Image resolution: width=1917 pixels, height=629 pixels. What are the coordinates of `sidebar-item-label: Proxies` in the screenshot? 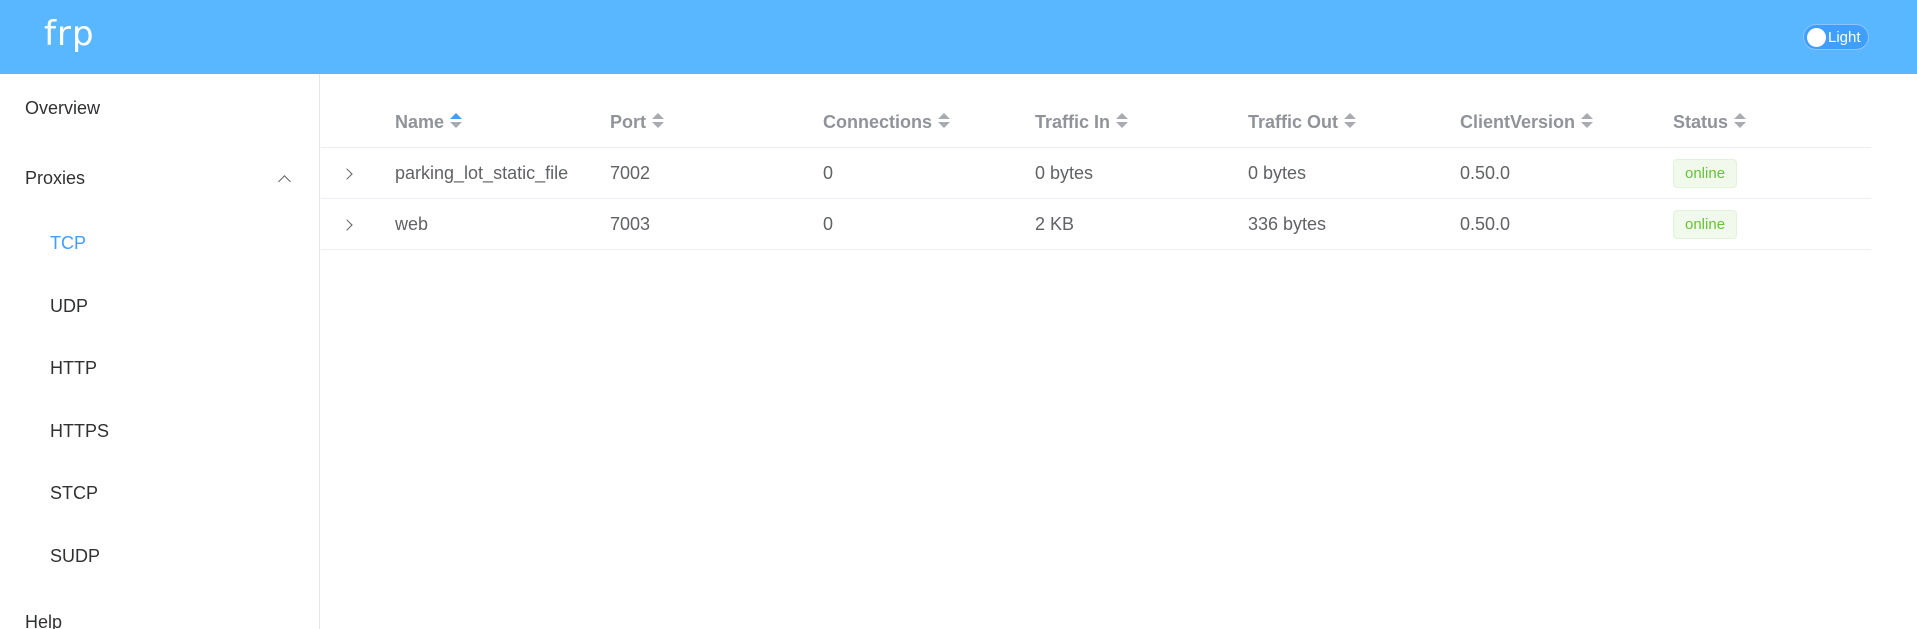 It's located at (55, 178).